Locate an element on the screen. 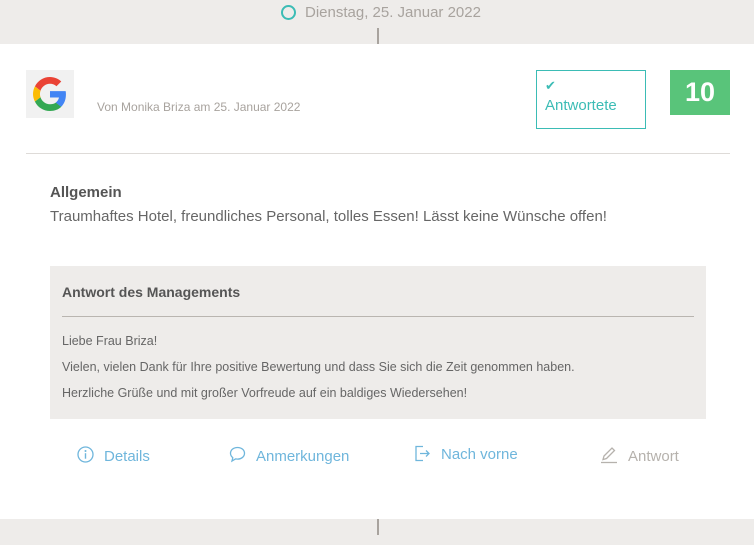 This screenshot has width=754, height=545. google-logo-icon is located at coordinates (50, 94).